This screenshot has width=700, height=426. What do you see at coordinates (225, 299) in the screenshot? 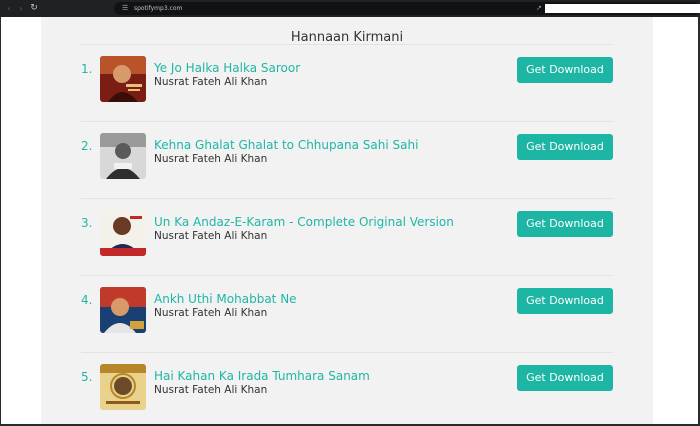
I see `track-title-link: Ankh Uthi Mohabbat Ne` at bounding box center [225, 299].